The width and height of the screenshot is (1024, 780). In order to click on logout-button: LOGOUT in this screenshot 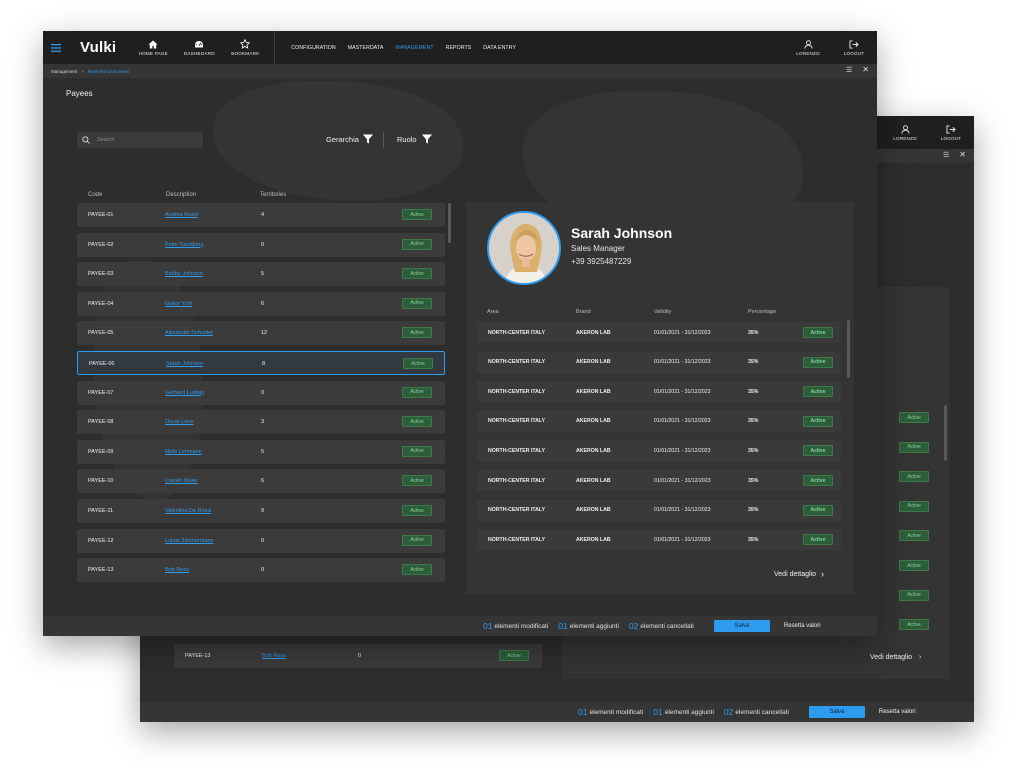, I will do `click(854, 47)`.